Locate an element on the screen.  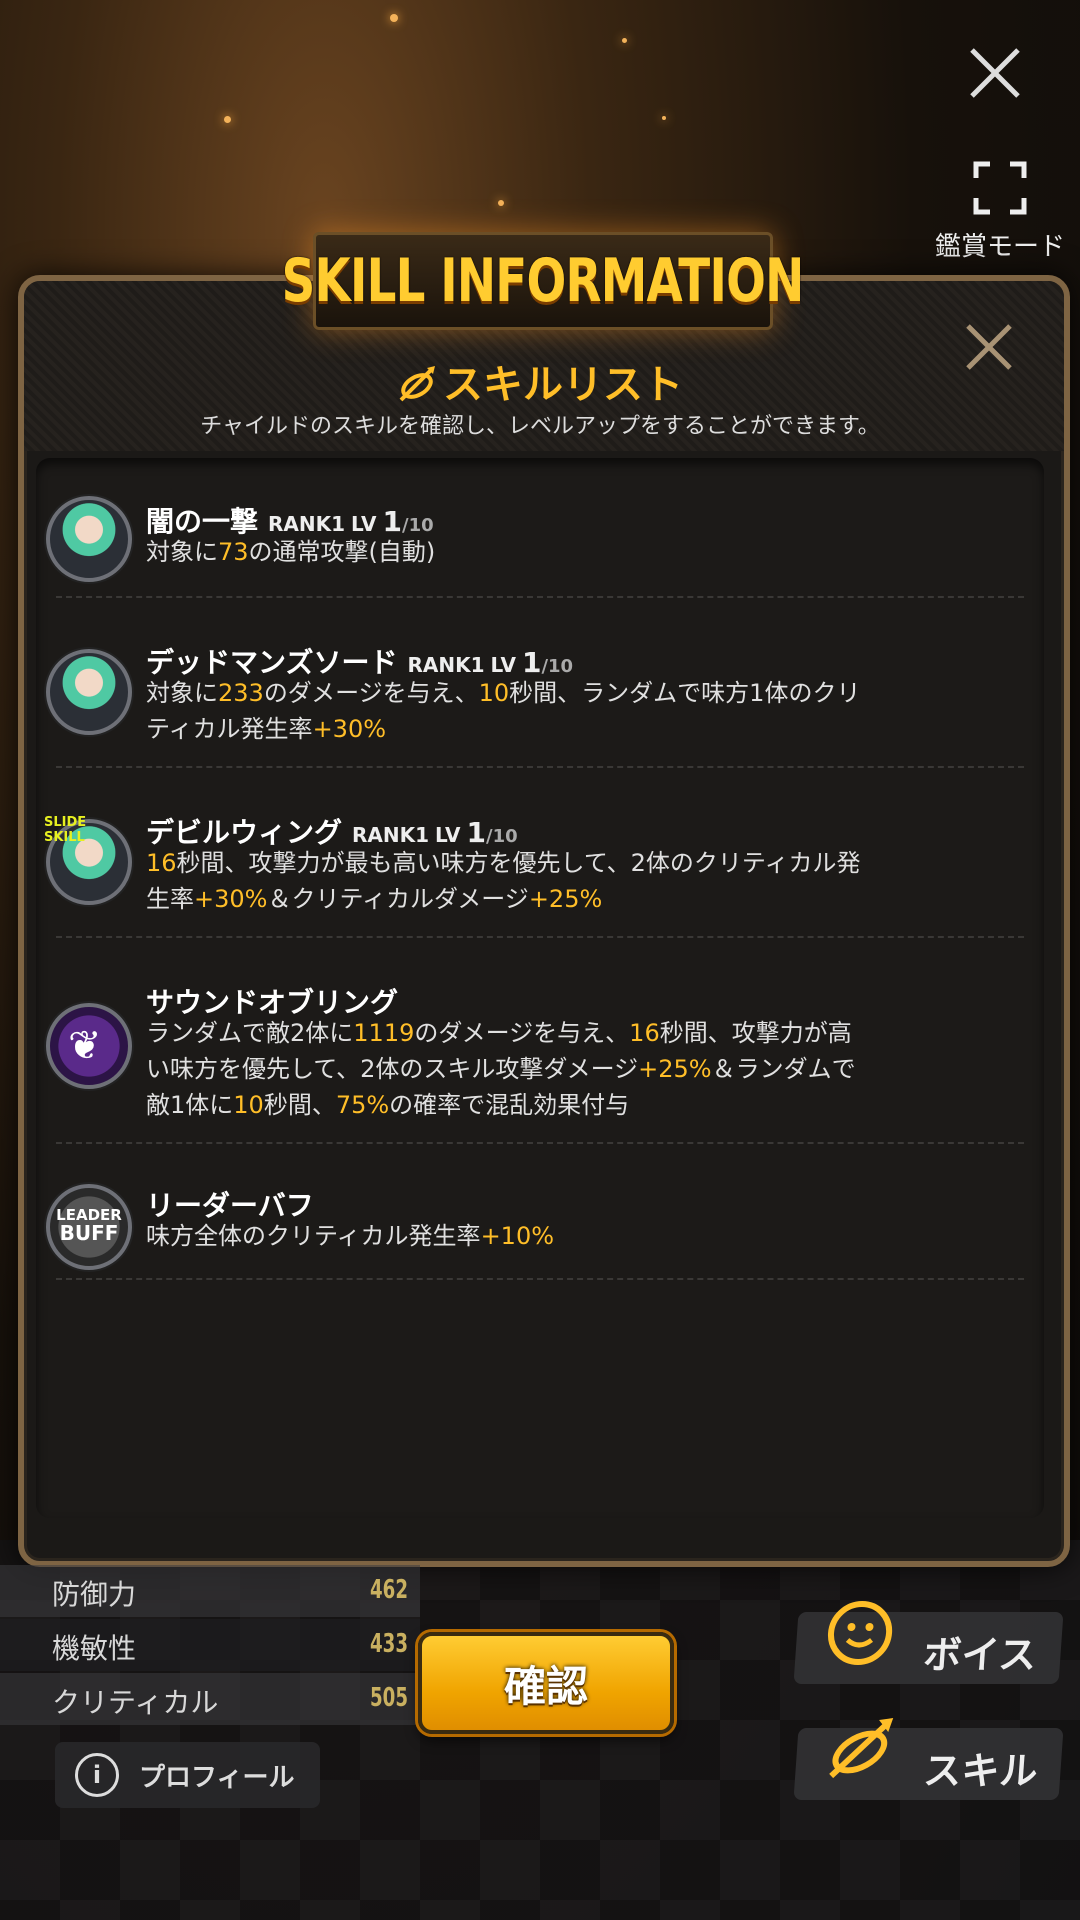
smile-icon is located at coordinates (860, 1633).